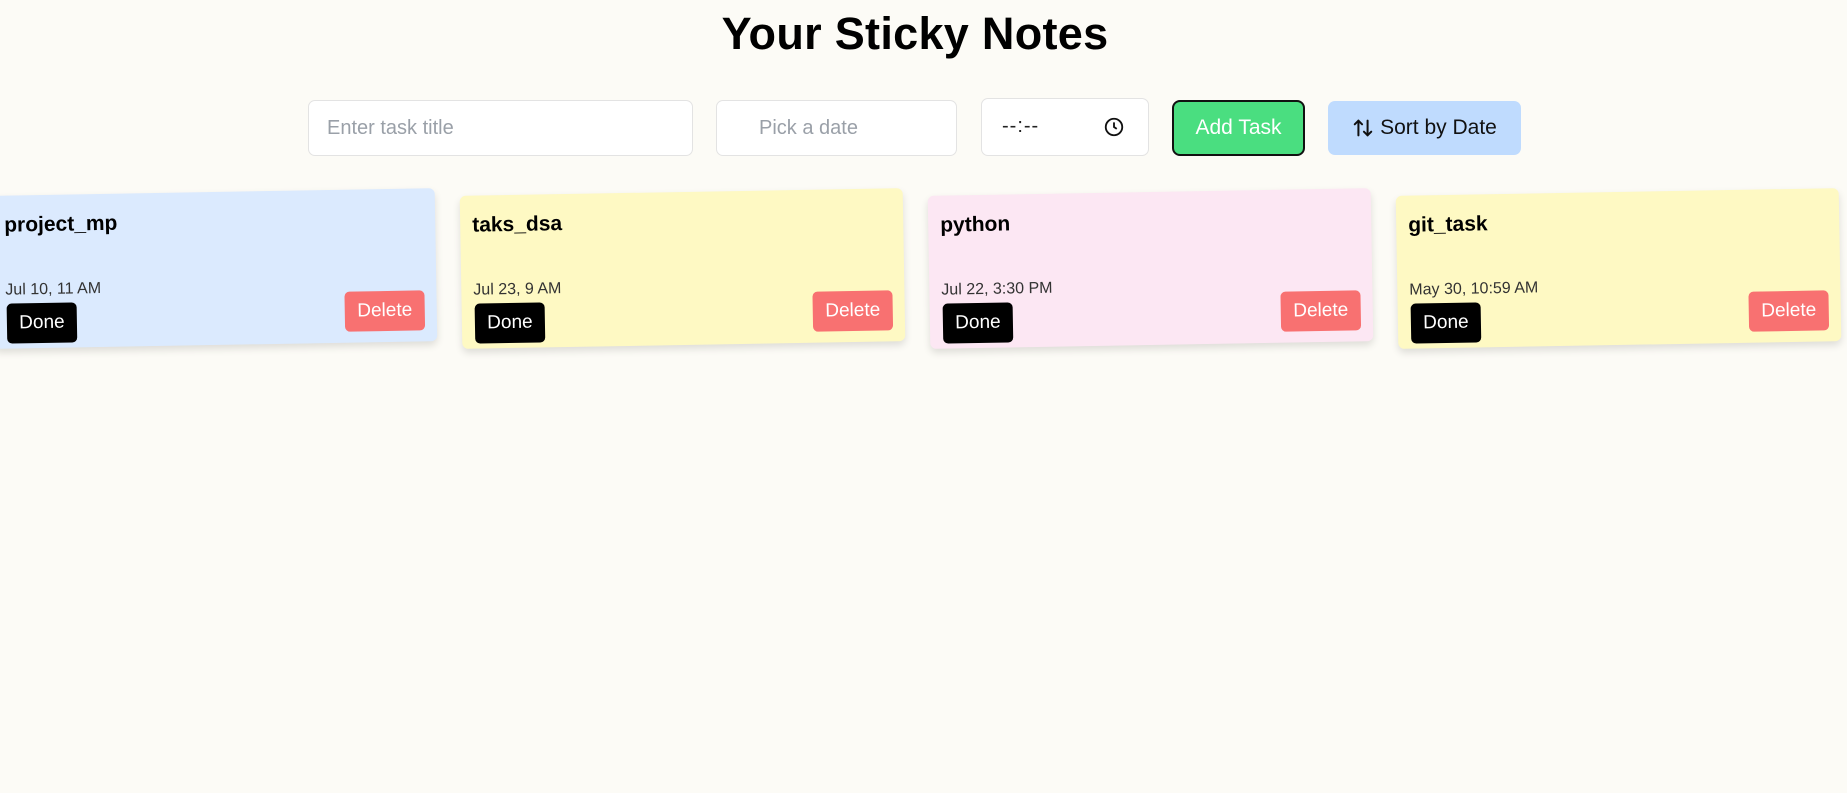 The image size is (1847, 793). I want to click on note-date: May 30, 10:59 AM, so click(1474, 289).